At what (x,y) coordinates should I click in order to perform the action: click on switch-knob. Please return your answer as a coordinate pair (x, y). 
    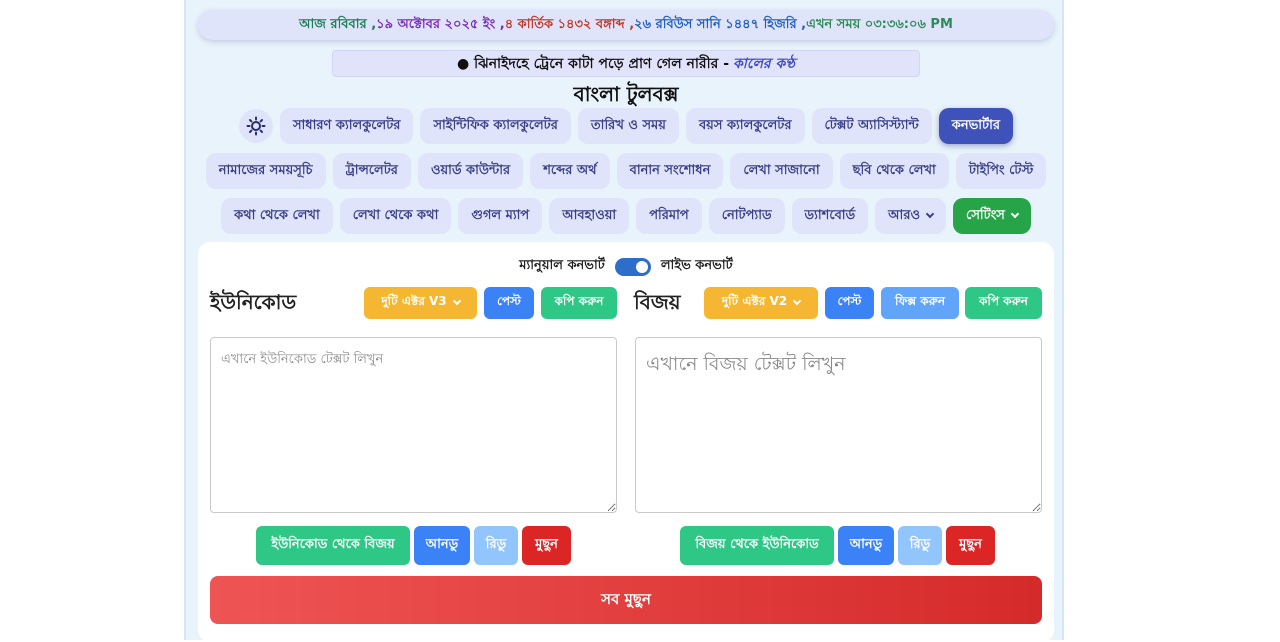
    Looking at the image, I should click on (641, 266).